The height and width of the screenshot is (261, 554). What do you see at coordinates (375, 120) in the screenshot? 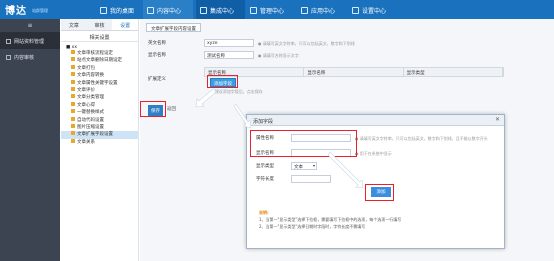
I see `dialog-header: 添加字段 ✕` at bounding box center [375, 120].